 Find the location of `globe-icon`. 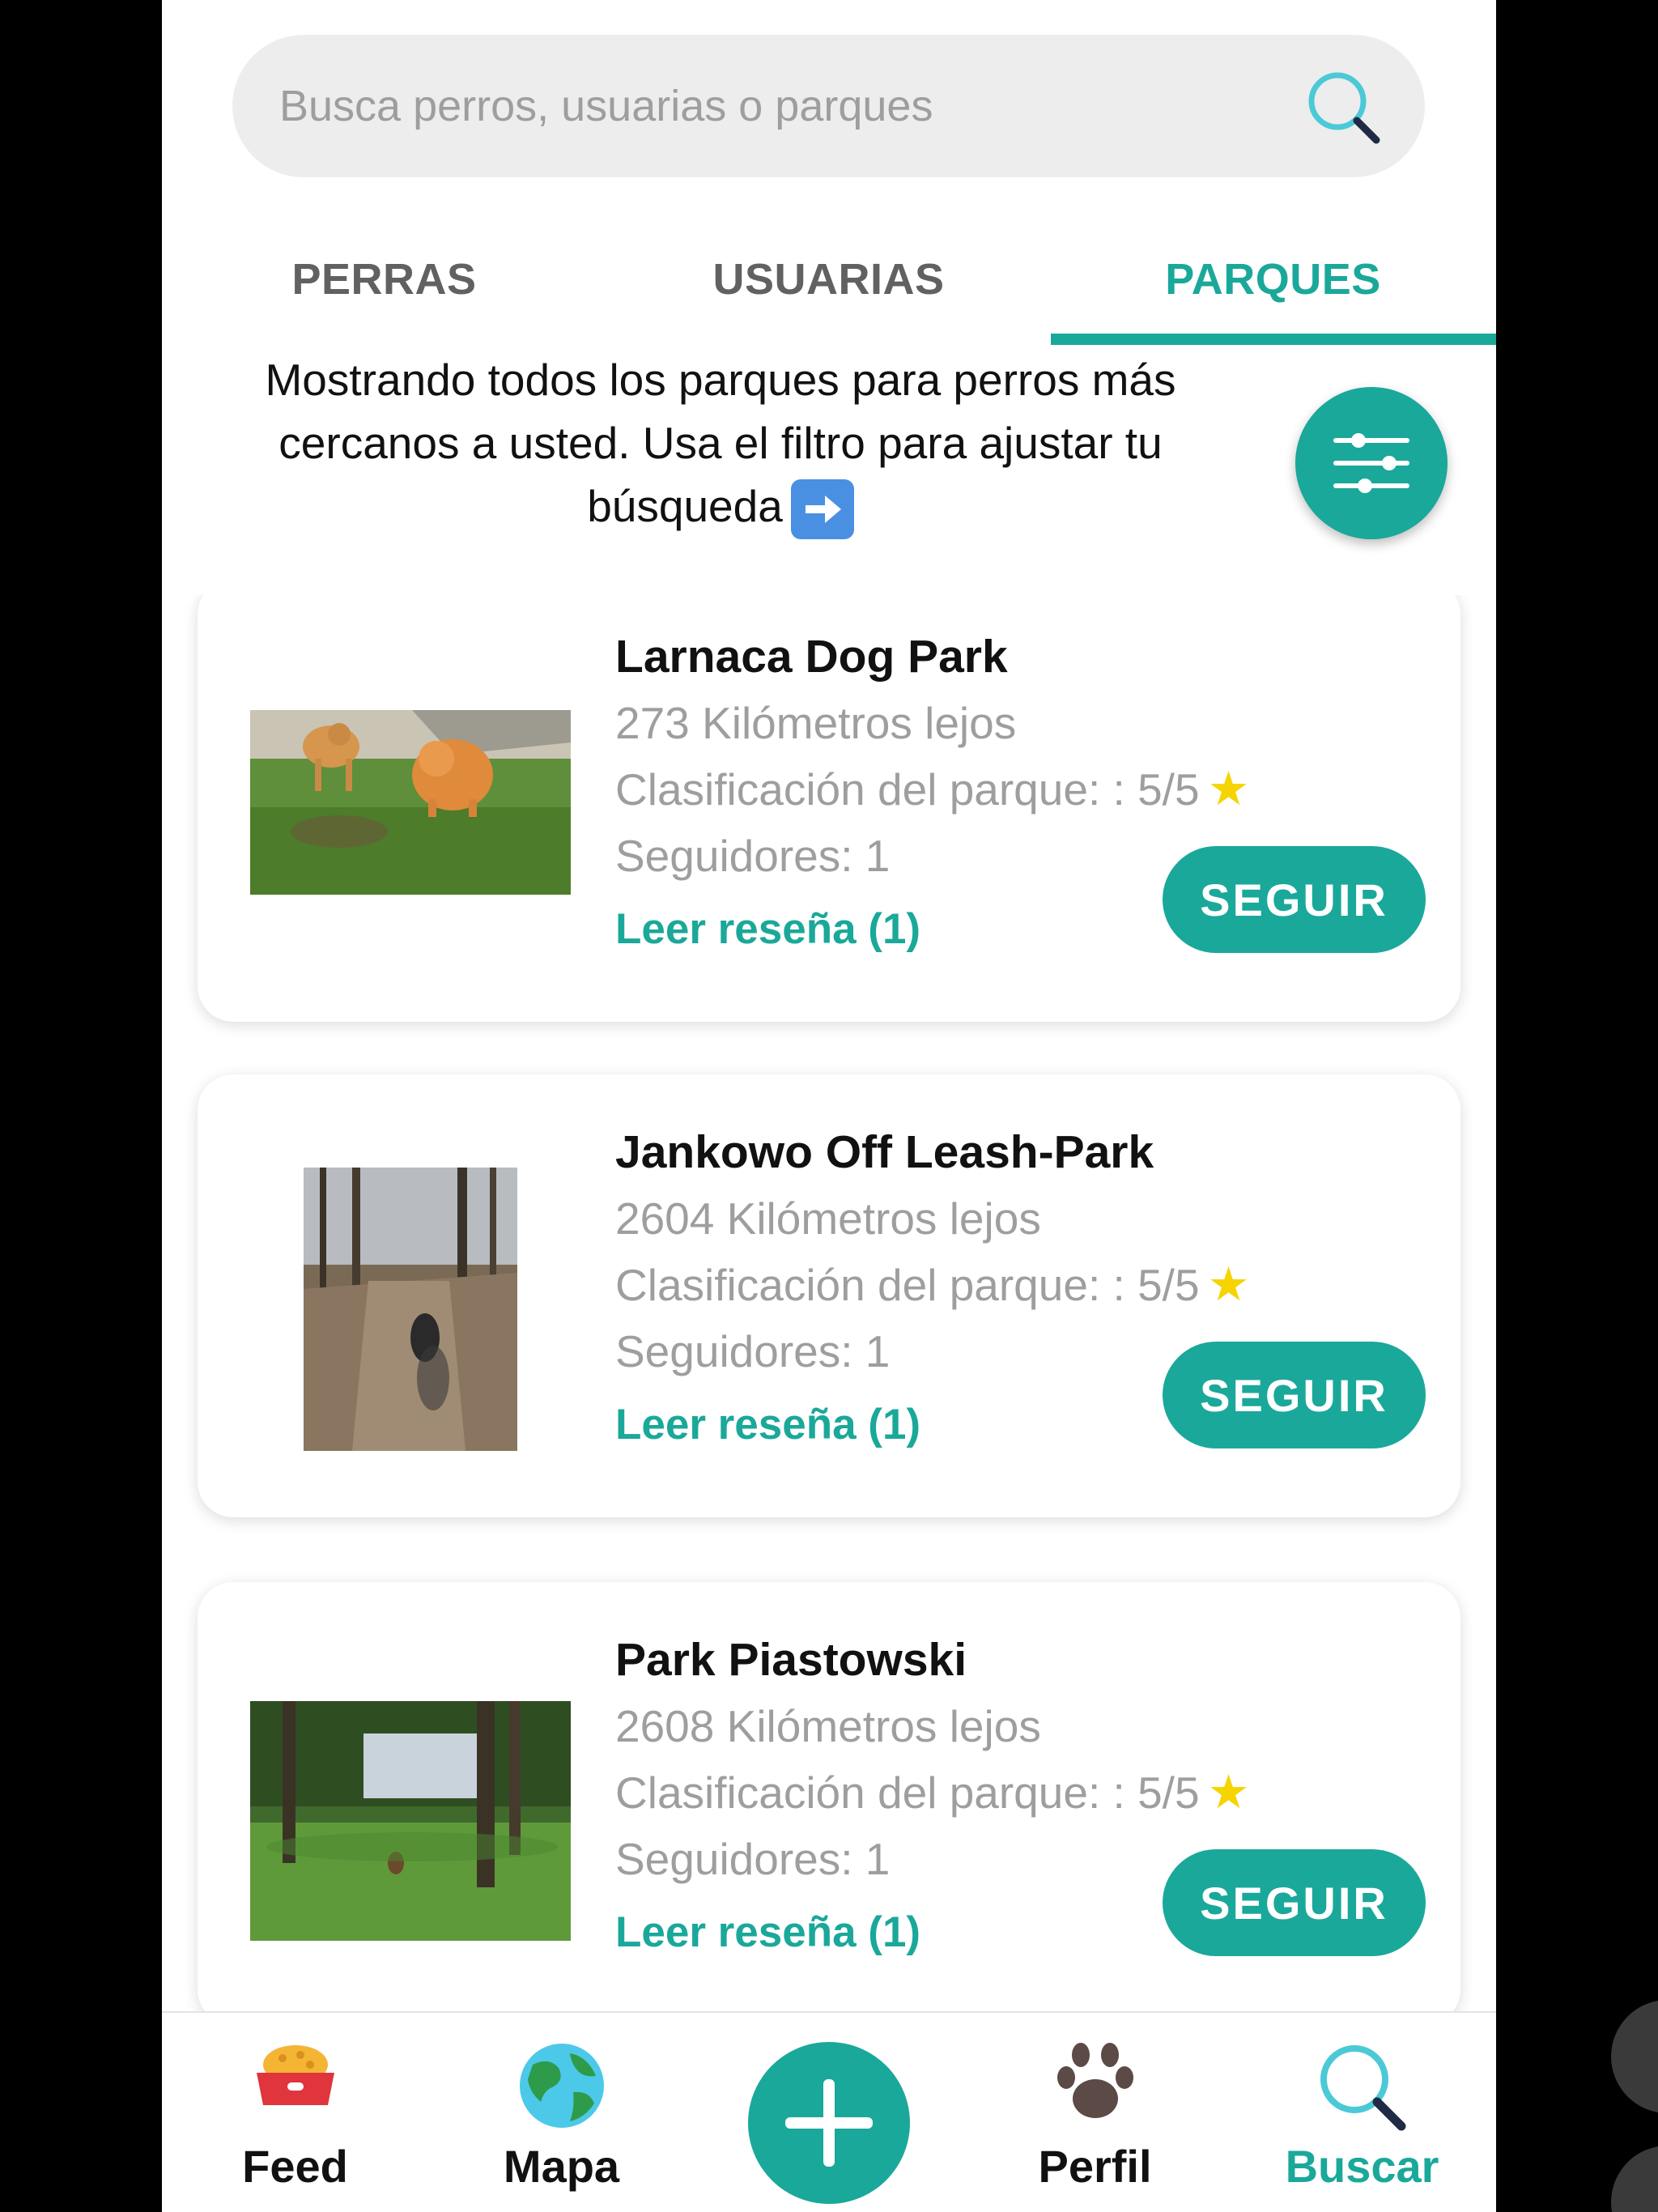

globe-icon is located at coordinates (561, 2086).